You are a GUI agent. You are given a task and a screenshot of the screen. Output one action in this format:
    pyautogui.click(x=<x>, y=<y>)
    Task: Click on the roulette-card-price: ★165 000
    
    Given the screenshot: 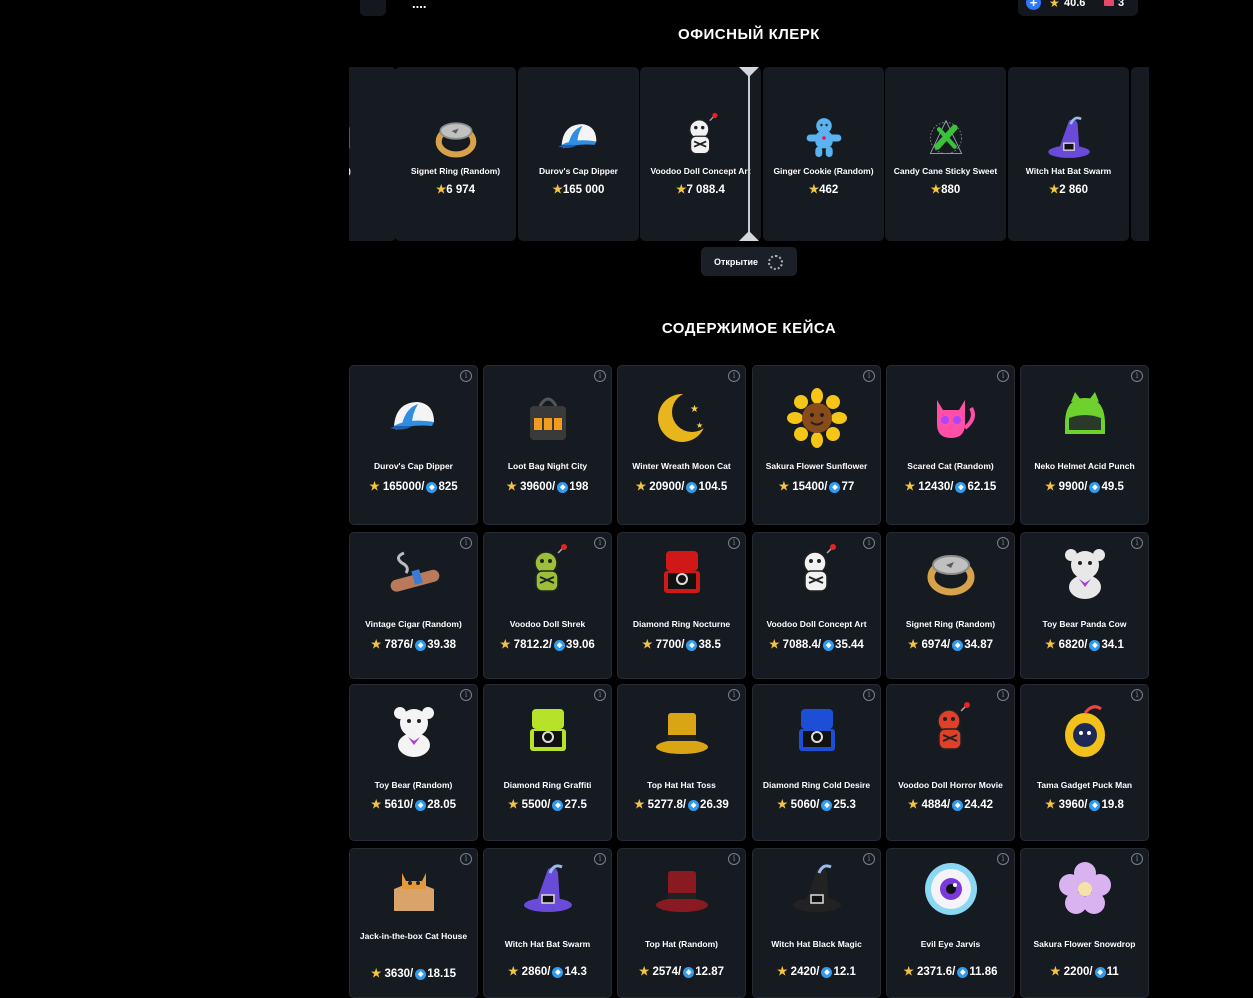 What is the action you would take?
    pyautogui.click(x=578, y=189)
    